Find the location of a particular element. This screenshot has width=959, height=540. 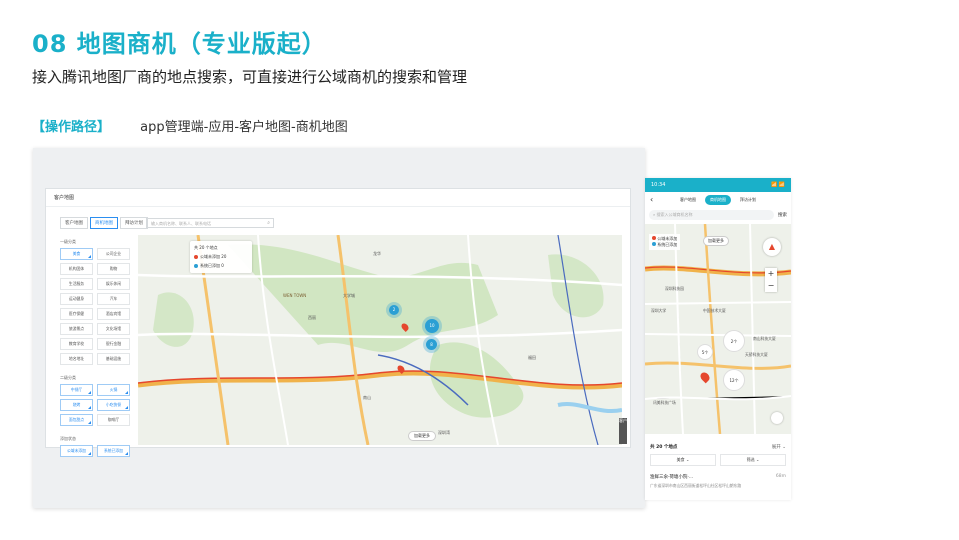

load-more-button: 加载更多 is located at coordinates (422, 436).